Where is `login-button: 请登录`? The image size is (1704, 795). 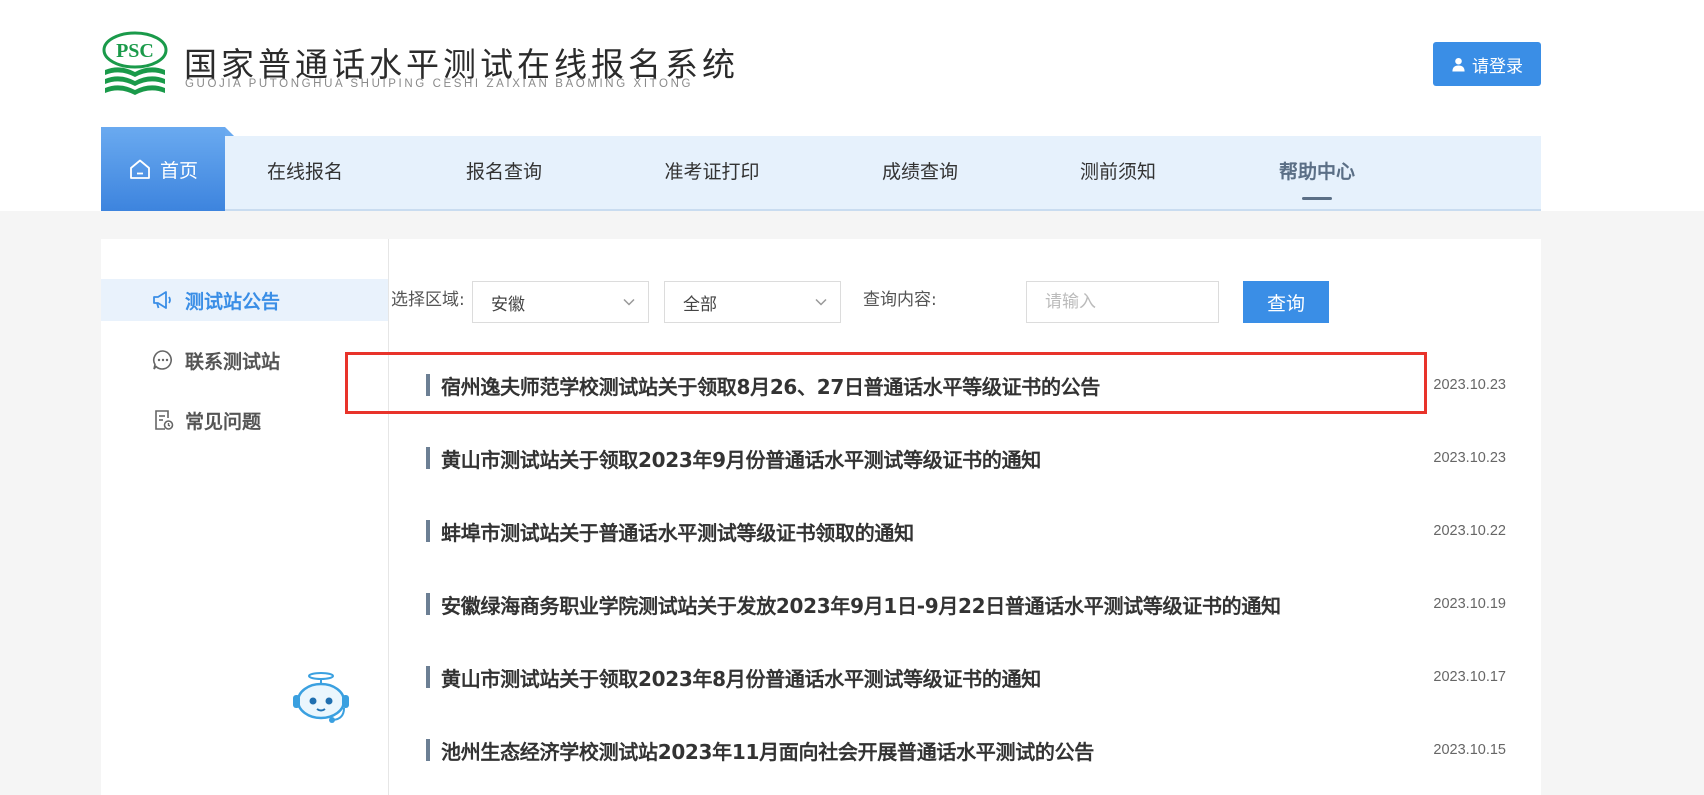
login-button: 请登录 is located at coordinates (1487, 64).